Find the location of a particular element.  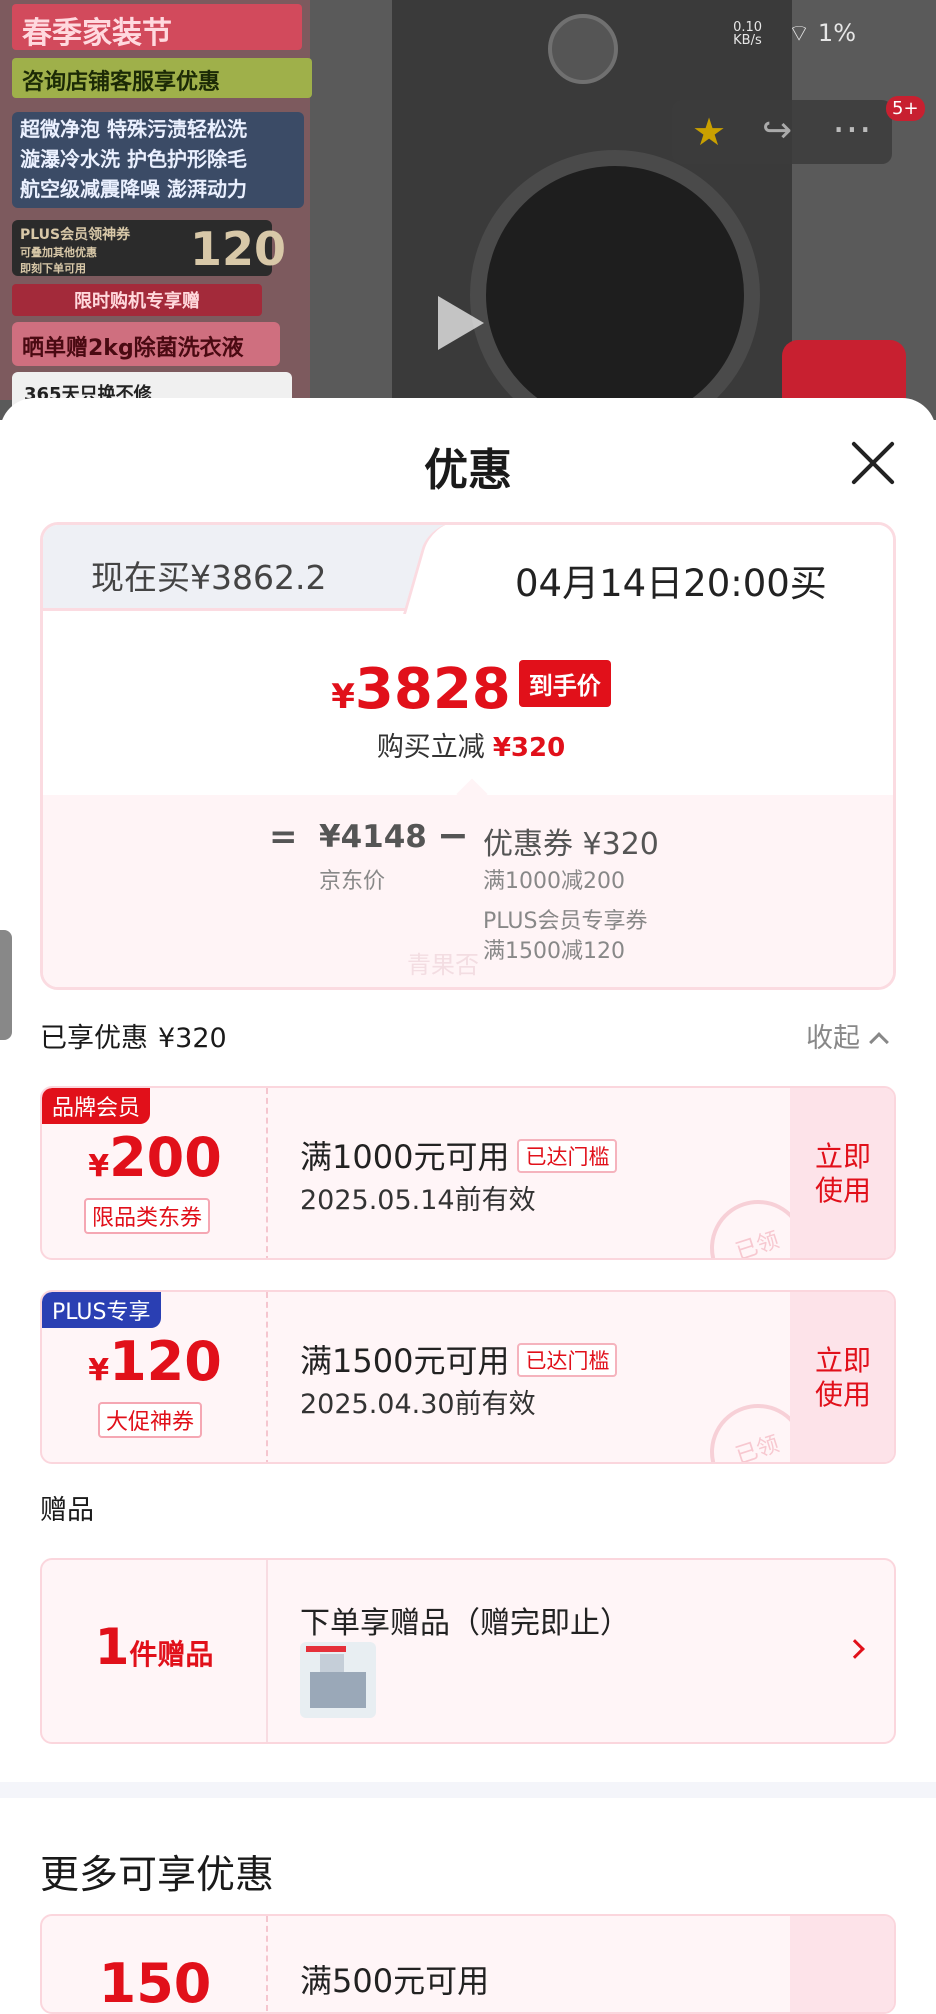

banner-consult: 咨询店铺客服享优惠 is located at coordinates (162, 78).